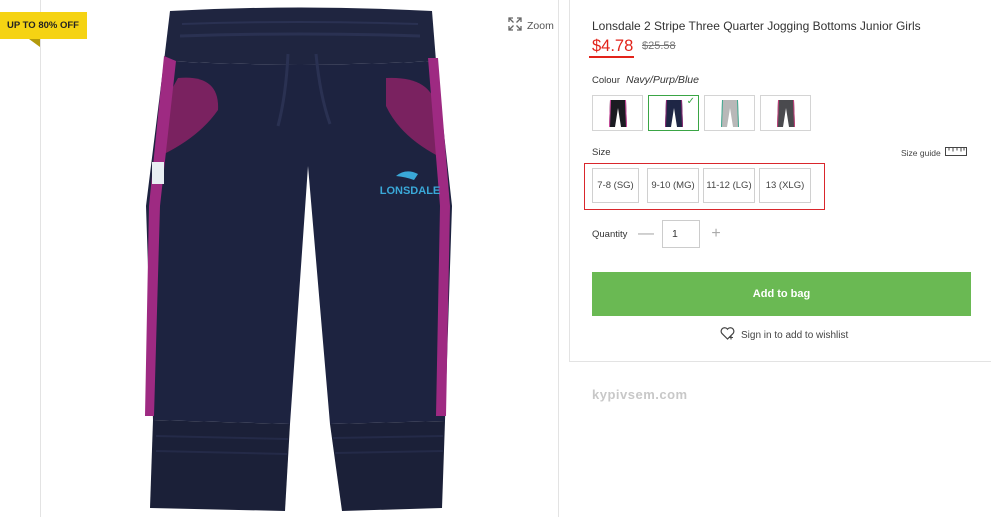  What do you see at coordinates (659, 46) in the screenshot?
I see `original-price: $25.58` at bounding box center [659, 46].